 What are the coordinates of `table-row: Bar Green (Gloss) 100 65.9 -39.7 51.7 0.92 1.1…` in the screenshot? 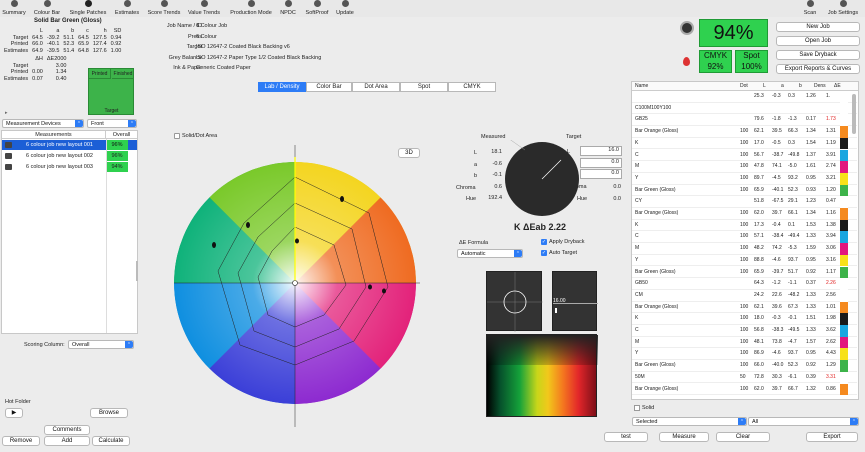 It's located at (744, 272).